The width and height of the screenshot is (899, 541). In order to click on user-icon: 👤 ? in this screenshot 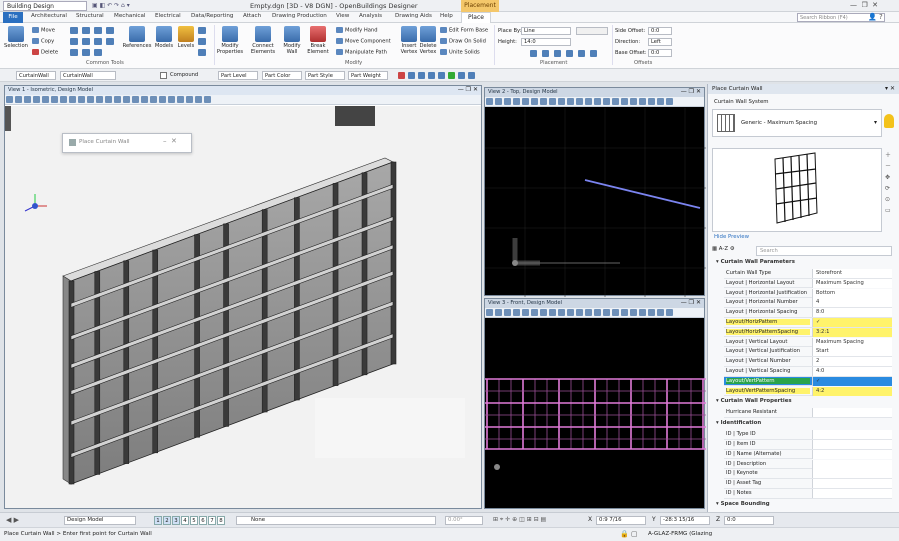, I will do `click(875, 17)`.